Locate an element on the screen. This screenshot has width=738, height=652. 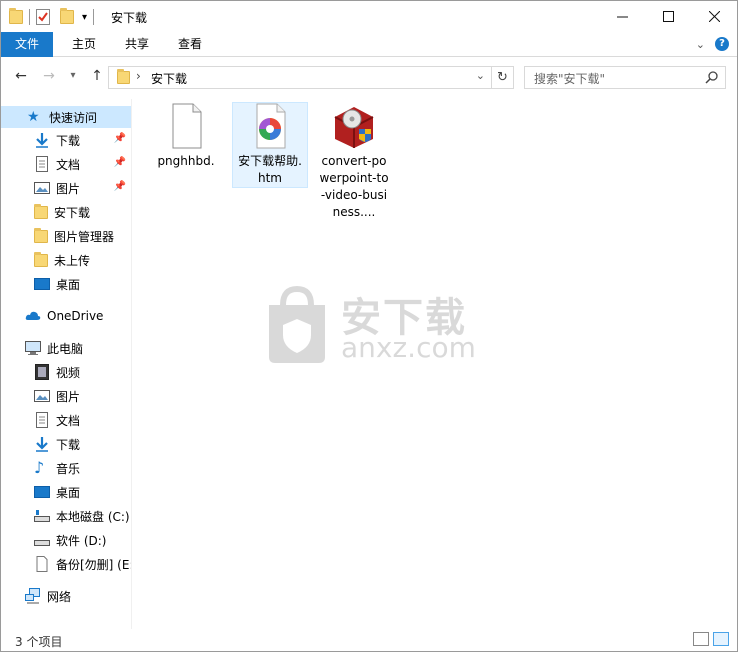
desktop-icon is located at coordinates (42, 492).